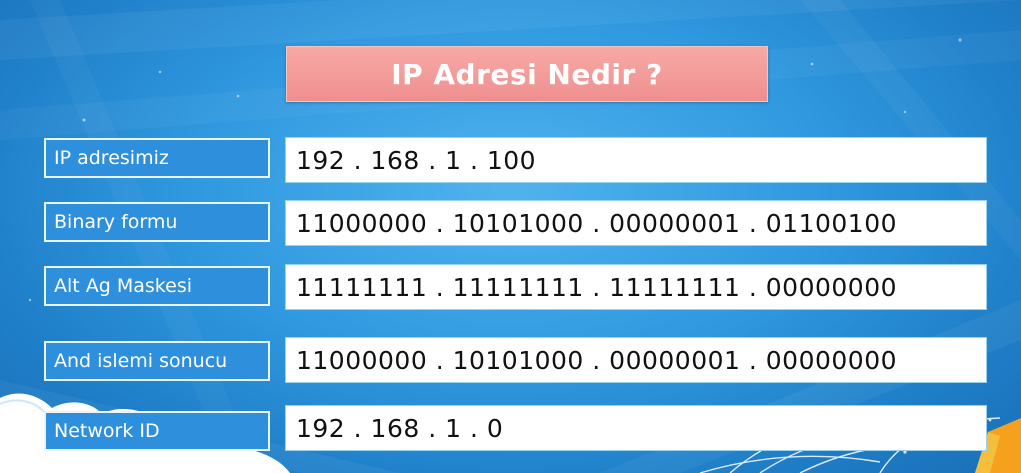 Image resolution: width=1021 pixels, height=473 pixels. What do you see at coordinates (116, 222) in the screenshot?
I see `label-binary-form: Binary formu` at bounding box center [116, 222].